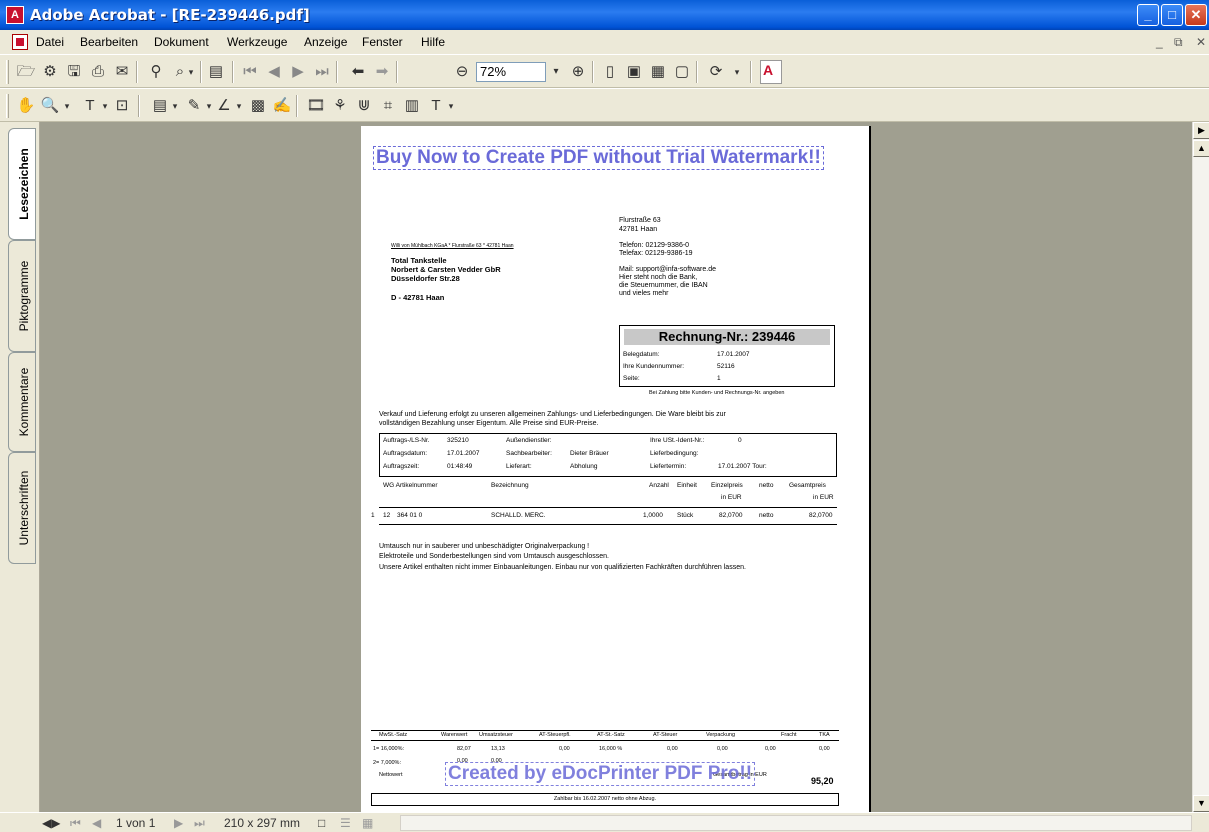 This screenshot has width=1209, height=832. Describe the element at coordinates (412, 106) in the screenshot. I see `form-tool-icon: ▥` at that location.